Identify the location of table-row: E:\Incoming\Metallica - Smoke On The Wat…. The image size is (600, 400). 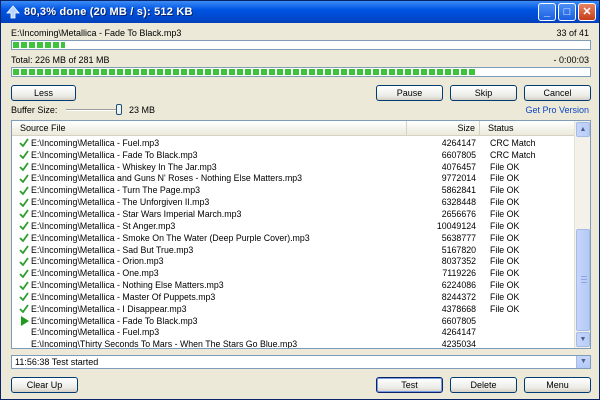
(293, 238).